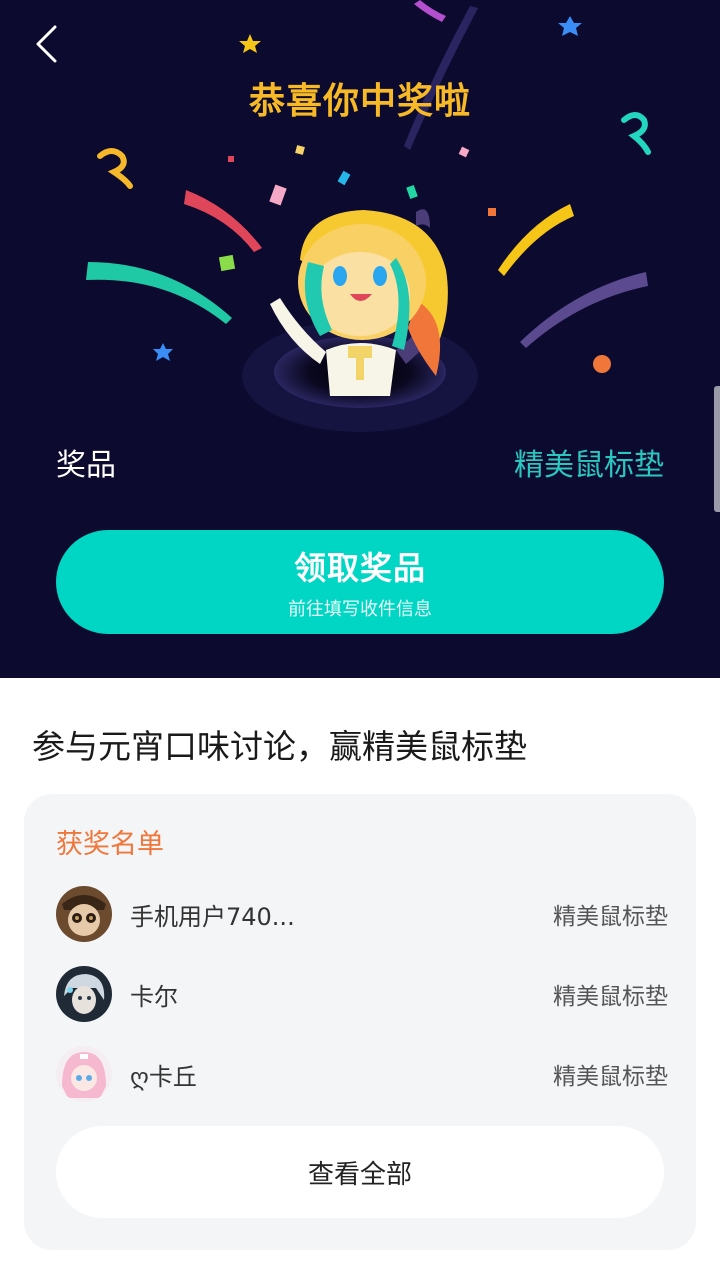 This screenshot has width=720, height=1264. I want to click on prize-label: 奖品, so click(86, 465).